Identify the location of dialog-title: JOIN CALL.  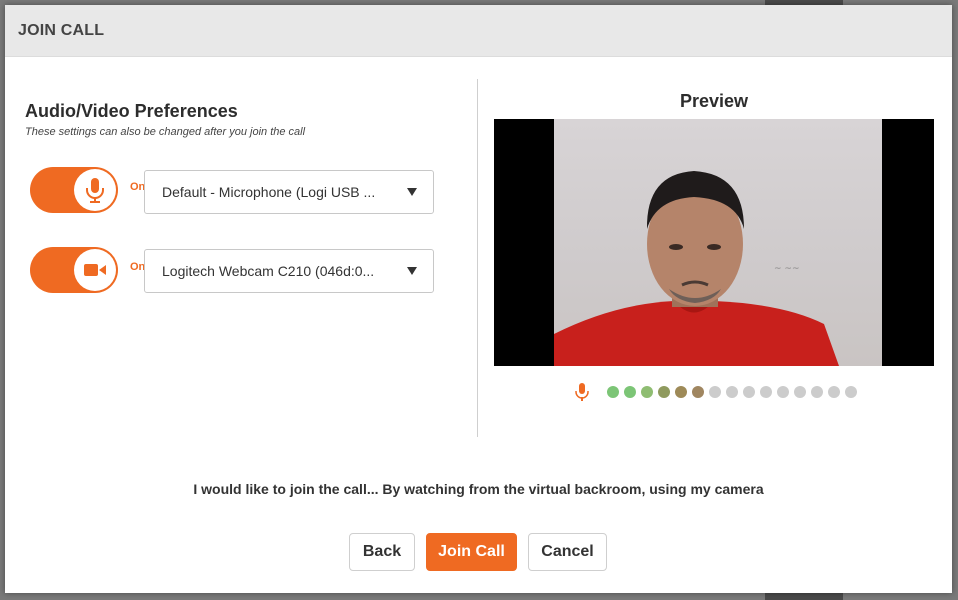
(61, 30).